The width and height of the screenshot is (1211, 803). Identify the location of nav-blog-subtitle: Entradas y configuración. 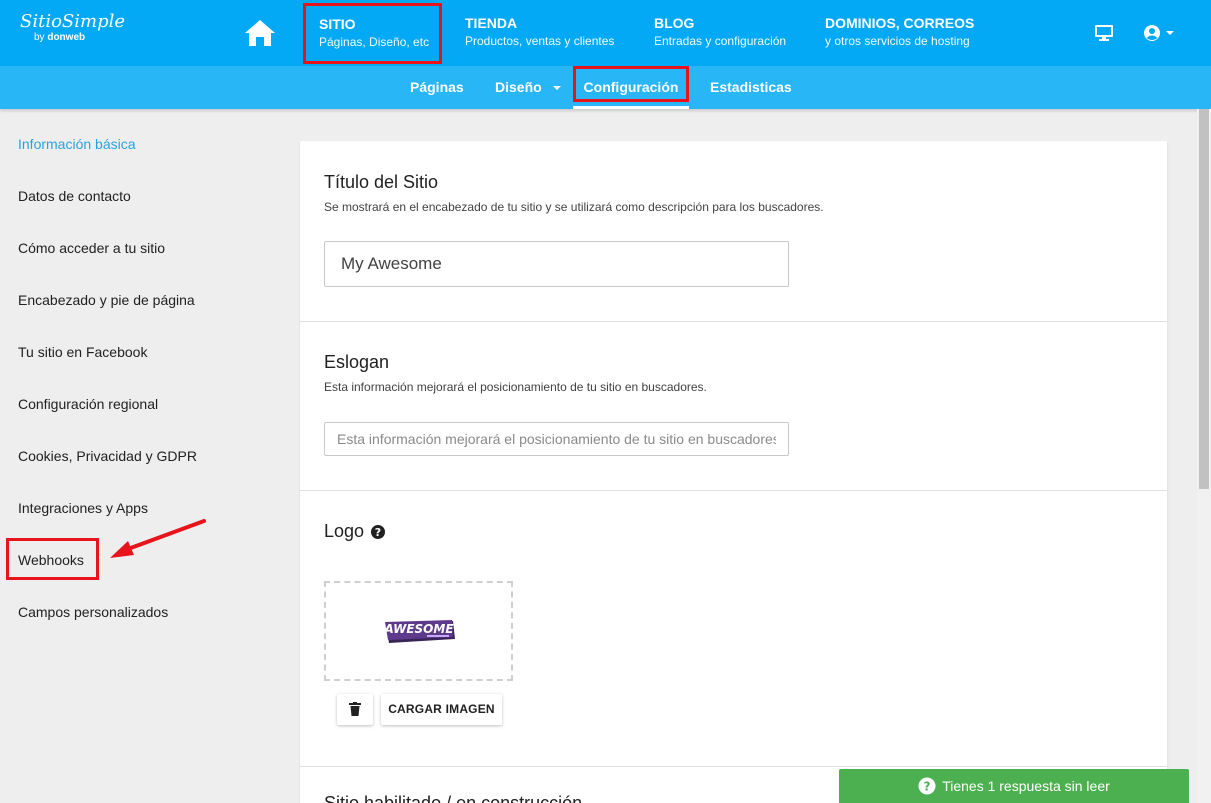
(720, 41).